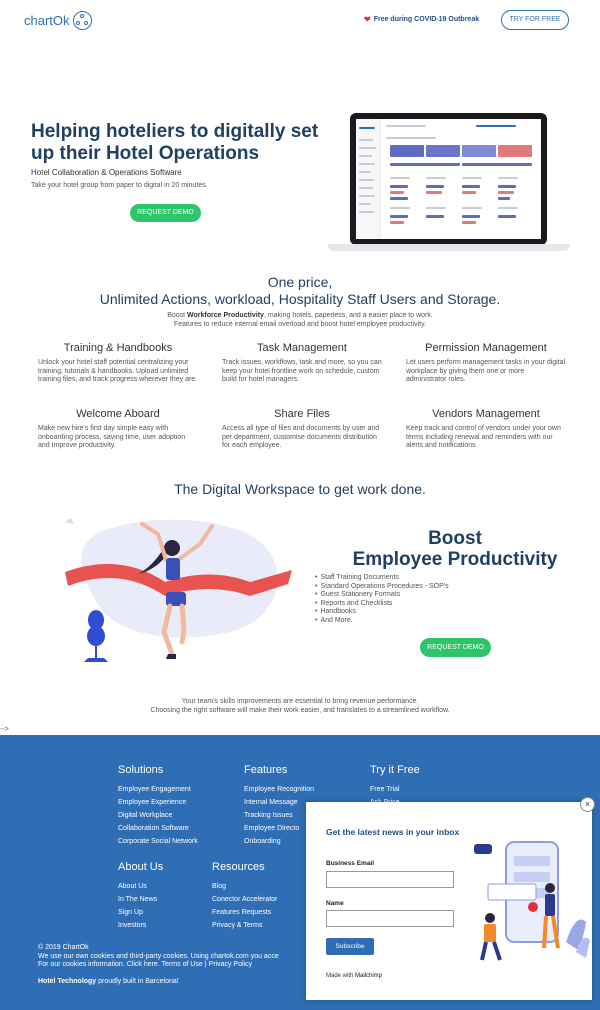 Image resolution: width=600 pixels, height=1010 pixels. What do you see at coordinates (279, 841) in the screenshot?
I see `footer-link: Onboarding` at bounding box center [279, 841].